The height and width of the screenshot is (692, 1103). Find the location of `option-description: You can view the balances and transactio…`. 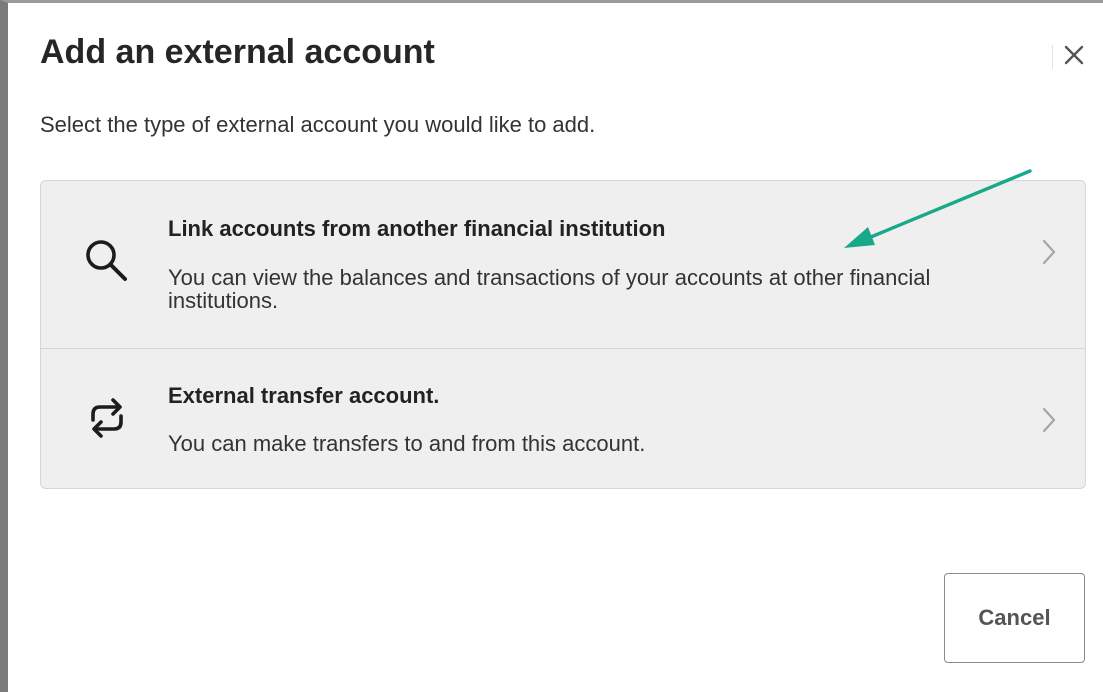

option-description: You can view the balances and transactio… is located at coordinates (549, 289).